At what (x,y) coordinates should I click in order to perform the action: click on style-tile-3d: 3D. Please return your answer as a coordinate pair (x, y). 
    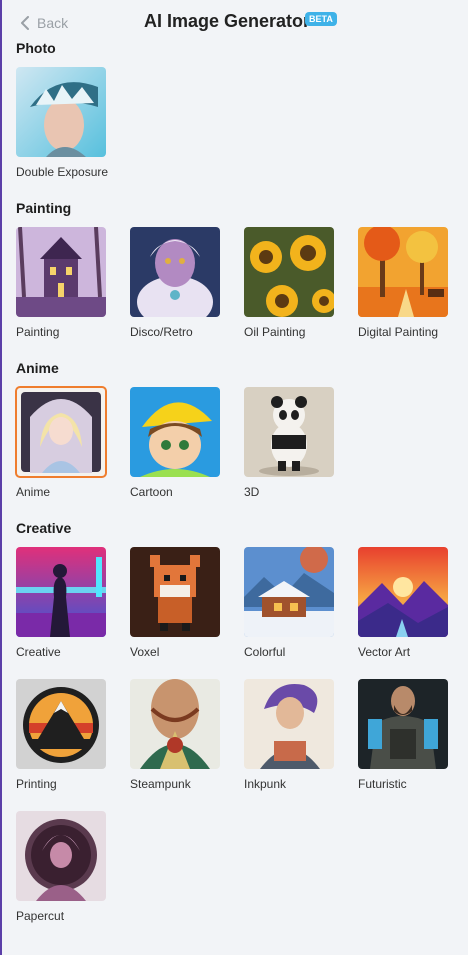
    Looking at the image, I should click on (290, 443).